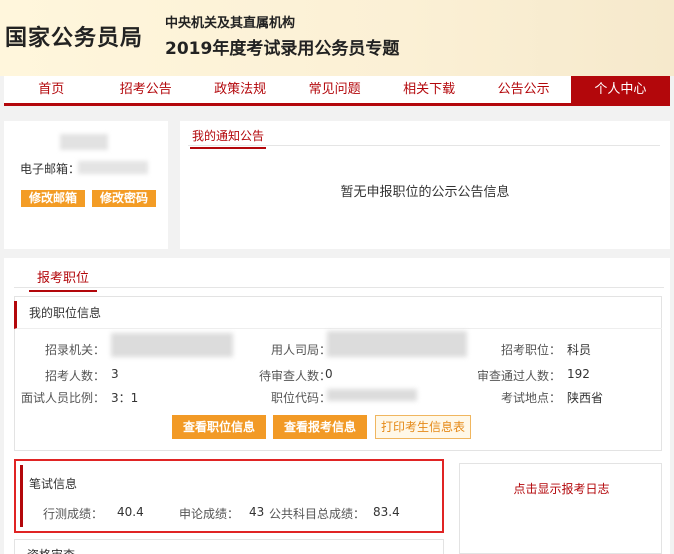 Image resolution: width=674 pixels, height=554 pixels. Describe the element at coordinates (329, 374) in the screenshot. I see `pending-count-value: 0` at that location.